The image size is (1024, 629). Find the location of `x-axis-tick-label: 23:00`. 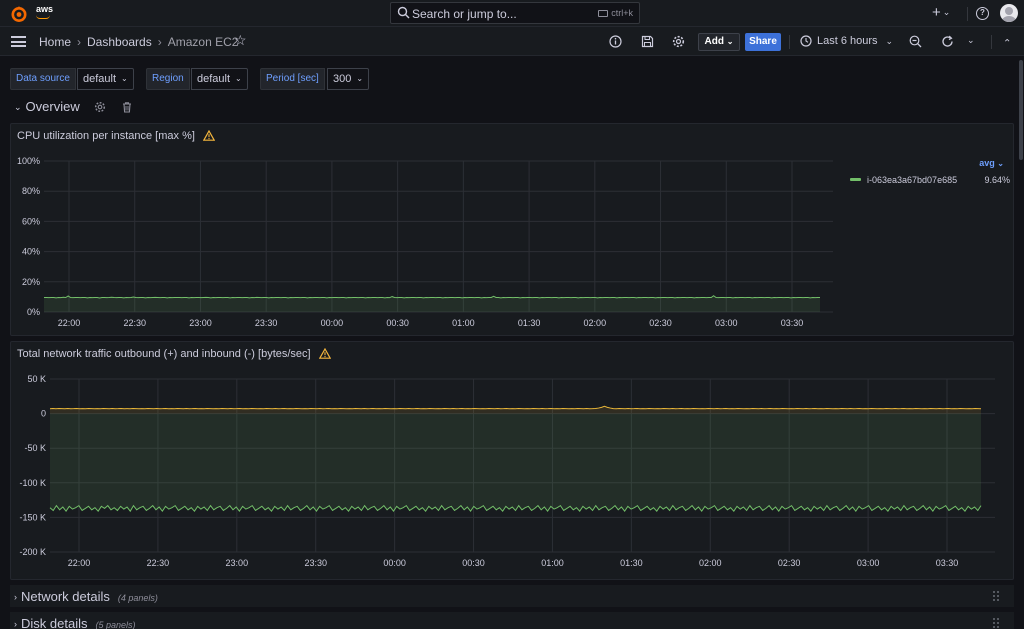

x-axis-tick-label: 23:00 is located at coordinates (237, 563).